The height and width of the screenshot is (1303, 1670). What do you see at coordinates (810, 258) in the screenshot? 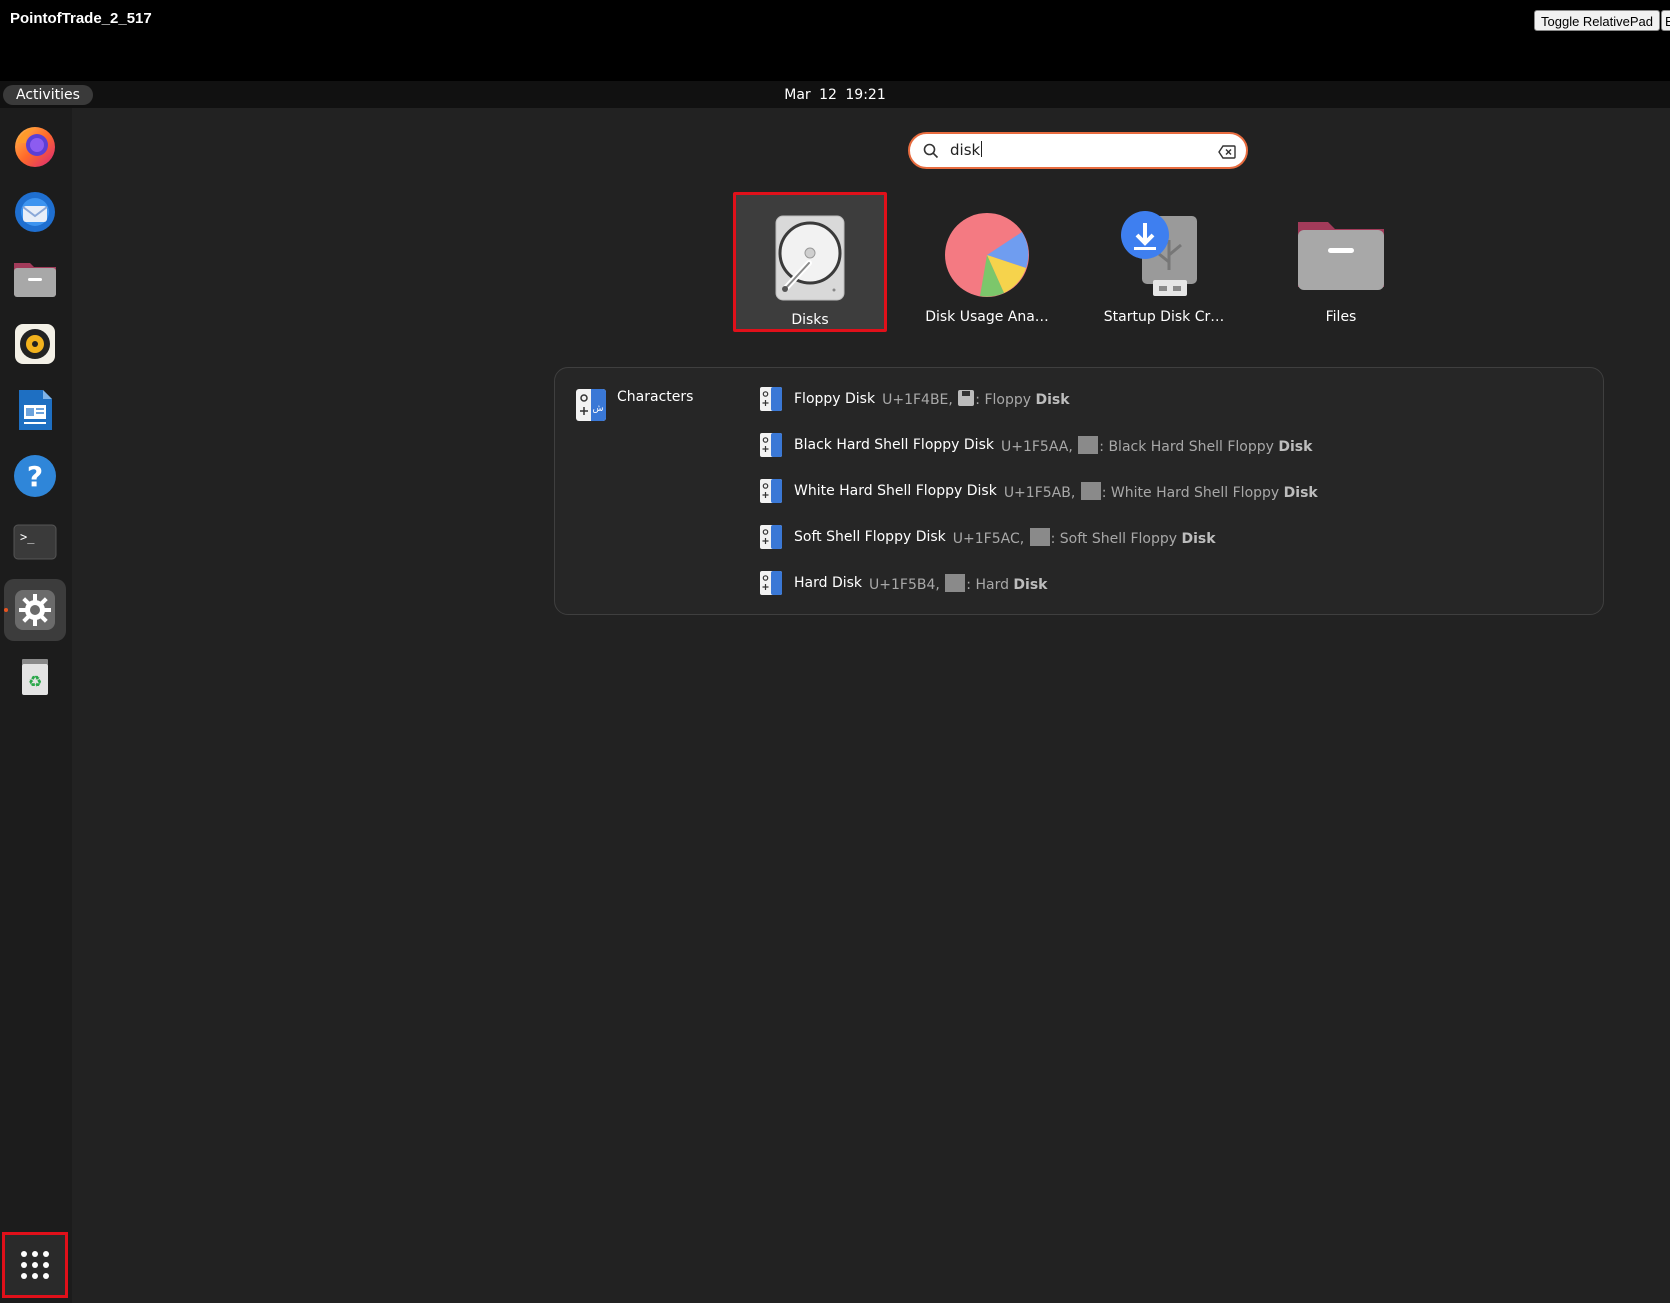
I see `disks-icon` at bounding box center [810, 258].